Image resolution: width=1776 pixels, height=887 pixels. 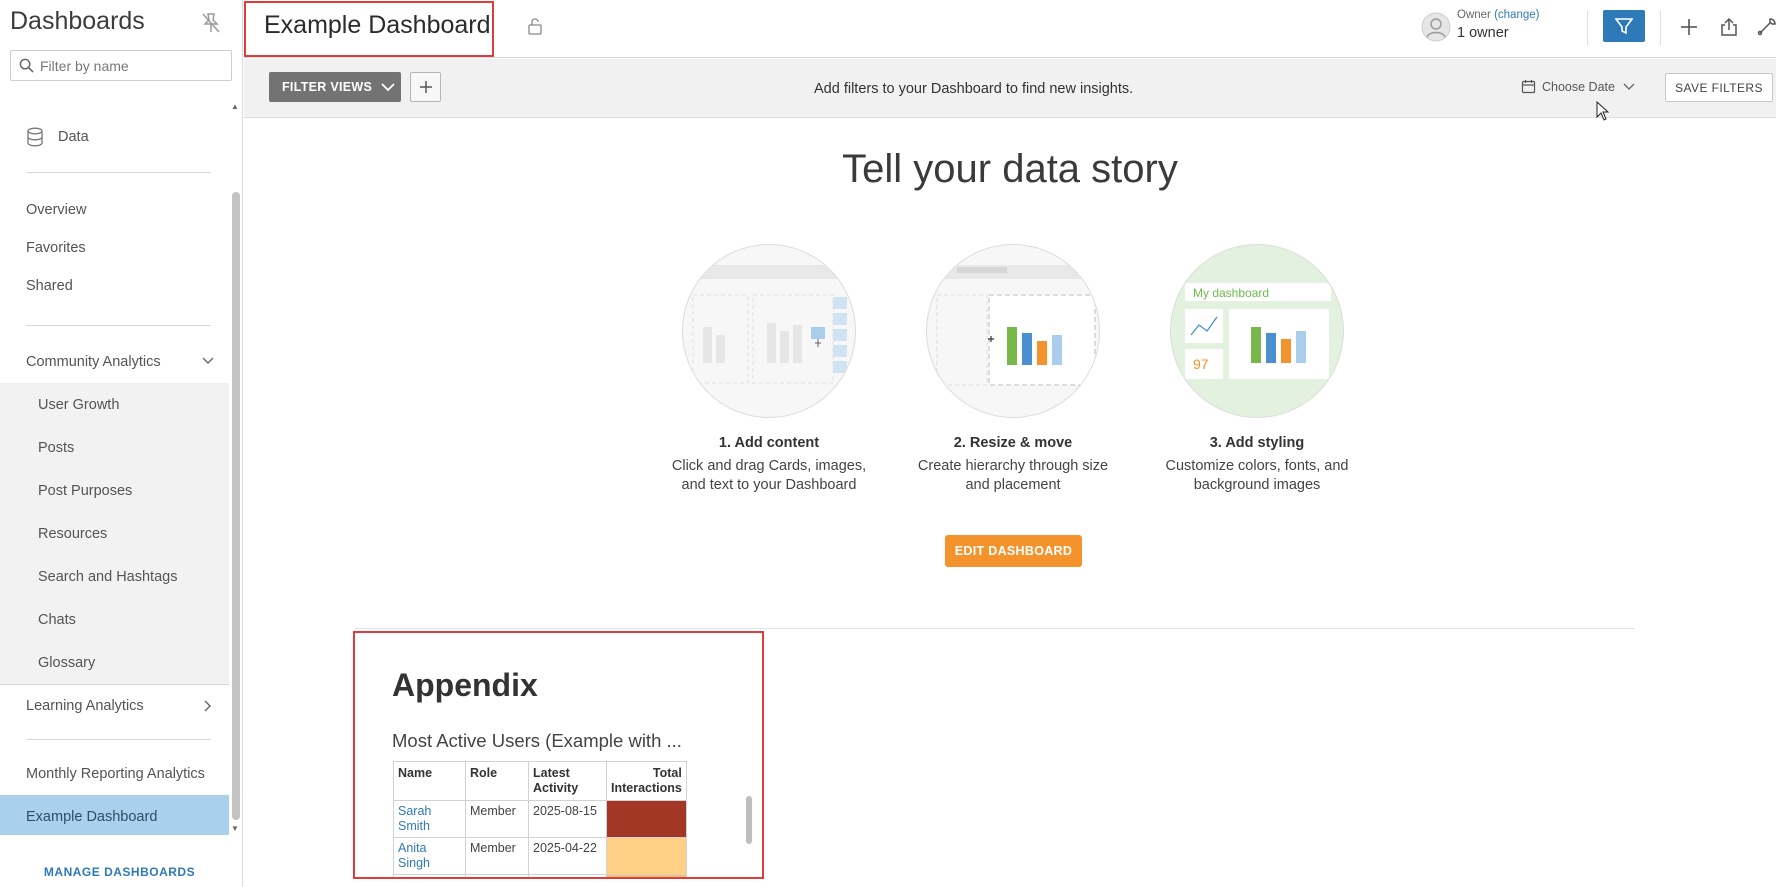 I want to click on sidebar-item-community-analytics: Community Analytics, so click(x=114, y=361).